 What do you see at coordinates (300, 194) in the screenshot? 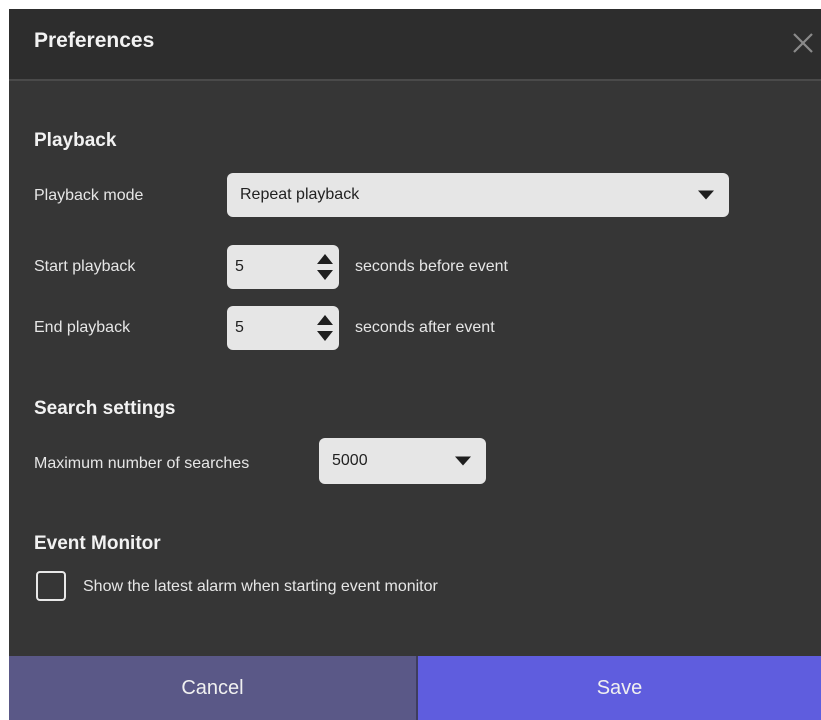
I see `playback-mode-value: Repeat playback` at bounding box center [300, 194].